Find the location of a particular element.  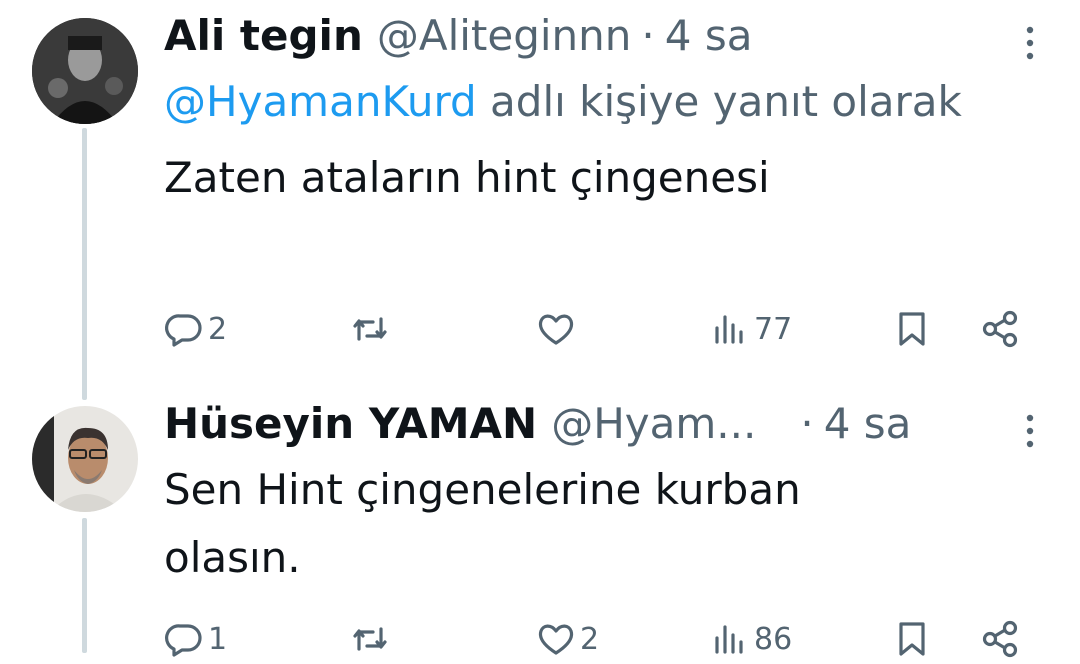

mention-link: @HyamanKurd is located at coordinates (320, 101).